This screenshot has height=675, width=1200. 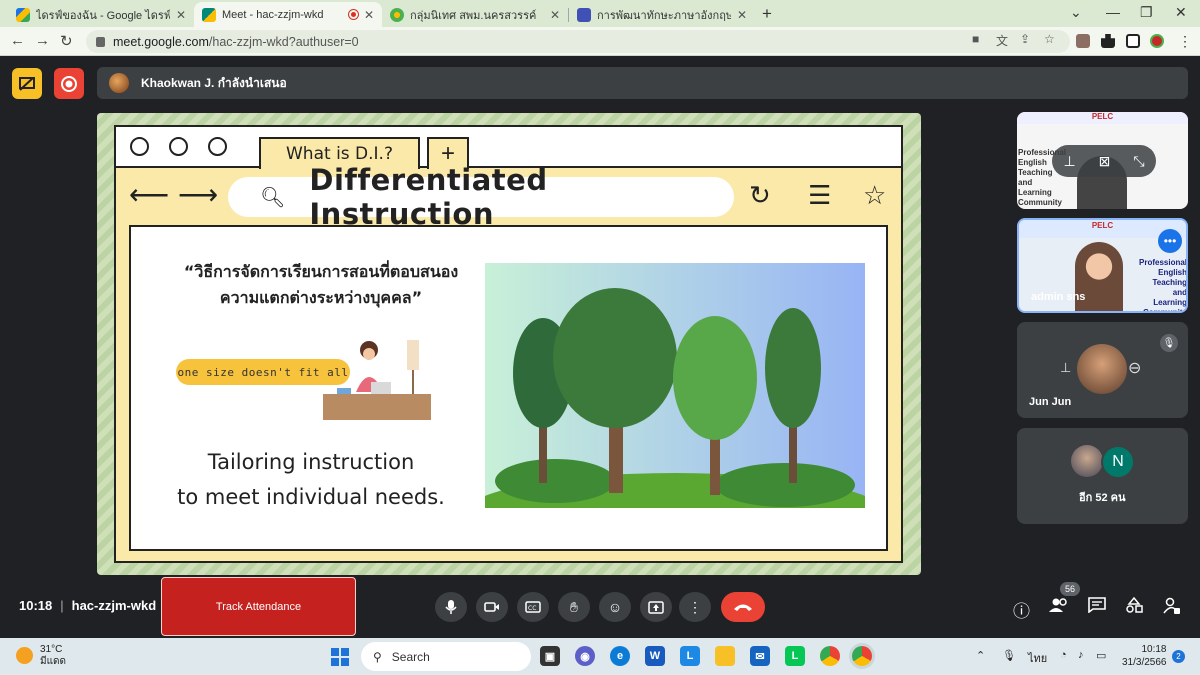 What do you see at coordinates (578, 41) in the screenshot?
I see `address-bar: meet.google.com/hac-zzjm-wkd?authuser=0` at bounding box center [578, 41].